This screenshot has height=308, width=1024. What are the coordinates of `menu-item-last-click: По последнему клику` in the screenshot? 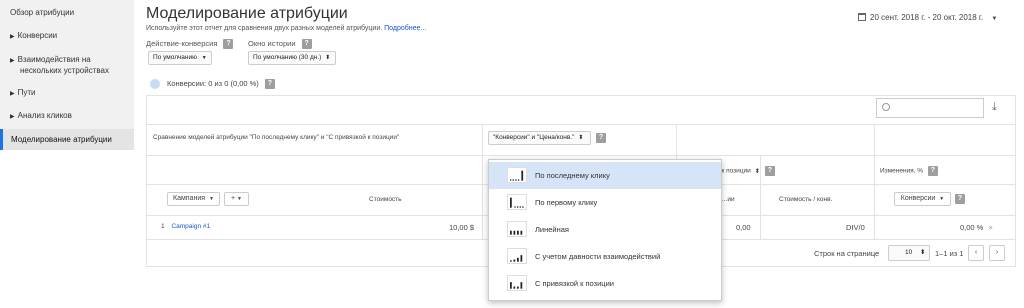 It's located at (605, 175).